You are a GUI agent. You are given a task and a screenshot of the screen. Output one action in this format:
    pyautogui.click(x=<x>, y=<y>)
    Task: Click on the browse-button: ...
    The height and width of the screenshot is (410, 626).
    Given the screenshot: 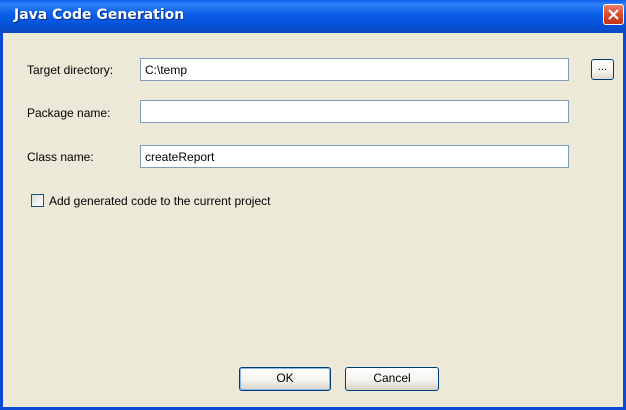 What is the action you would take?
    pyautogui.click(x=602, y=69)
    